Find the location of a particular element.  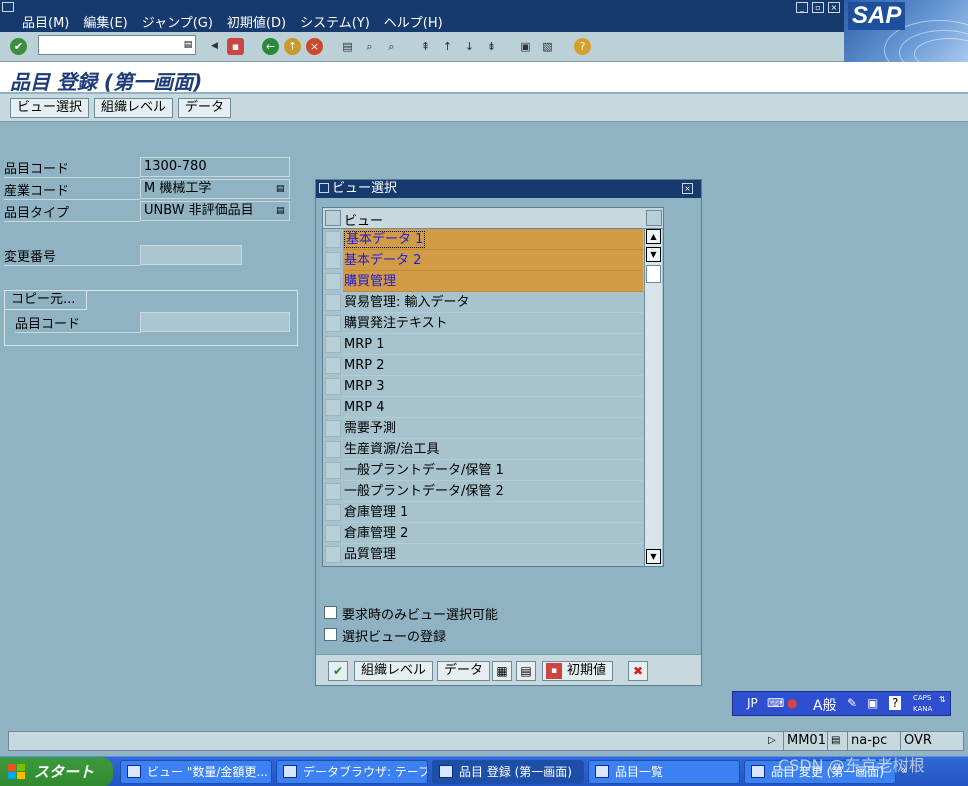

back-arrow-icon: ← is located at coordinates (270, 46).